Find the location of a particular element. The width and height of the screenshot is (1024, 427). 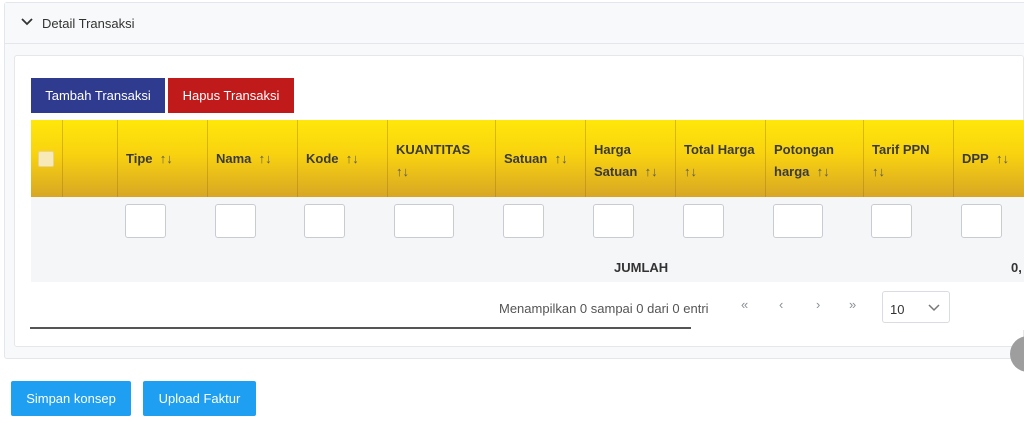

header-satuan: Satuan ↑↓ is located at coordinates (541, 158).